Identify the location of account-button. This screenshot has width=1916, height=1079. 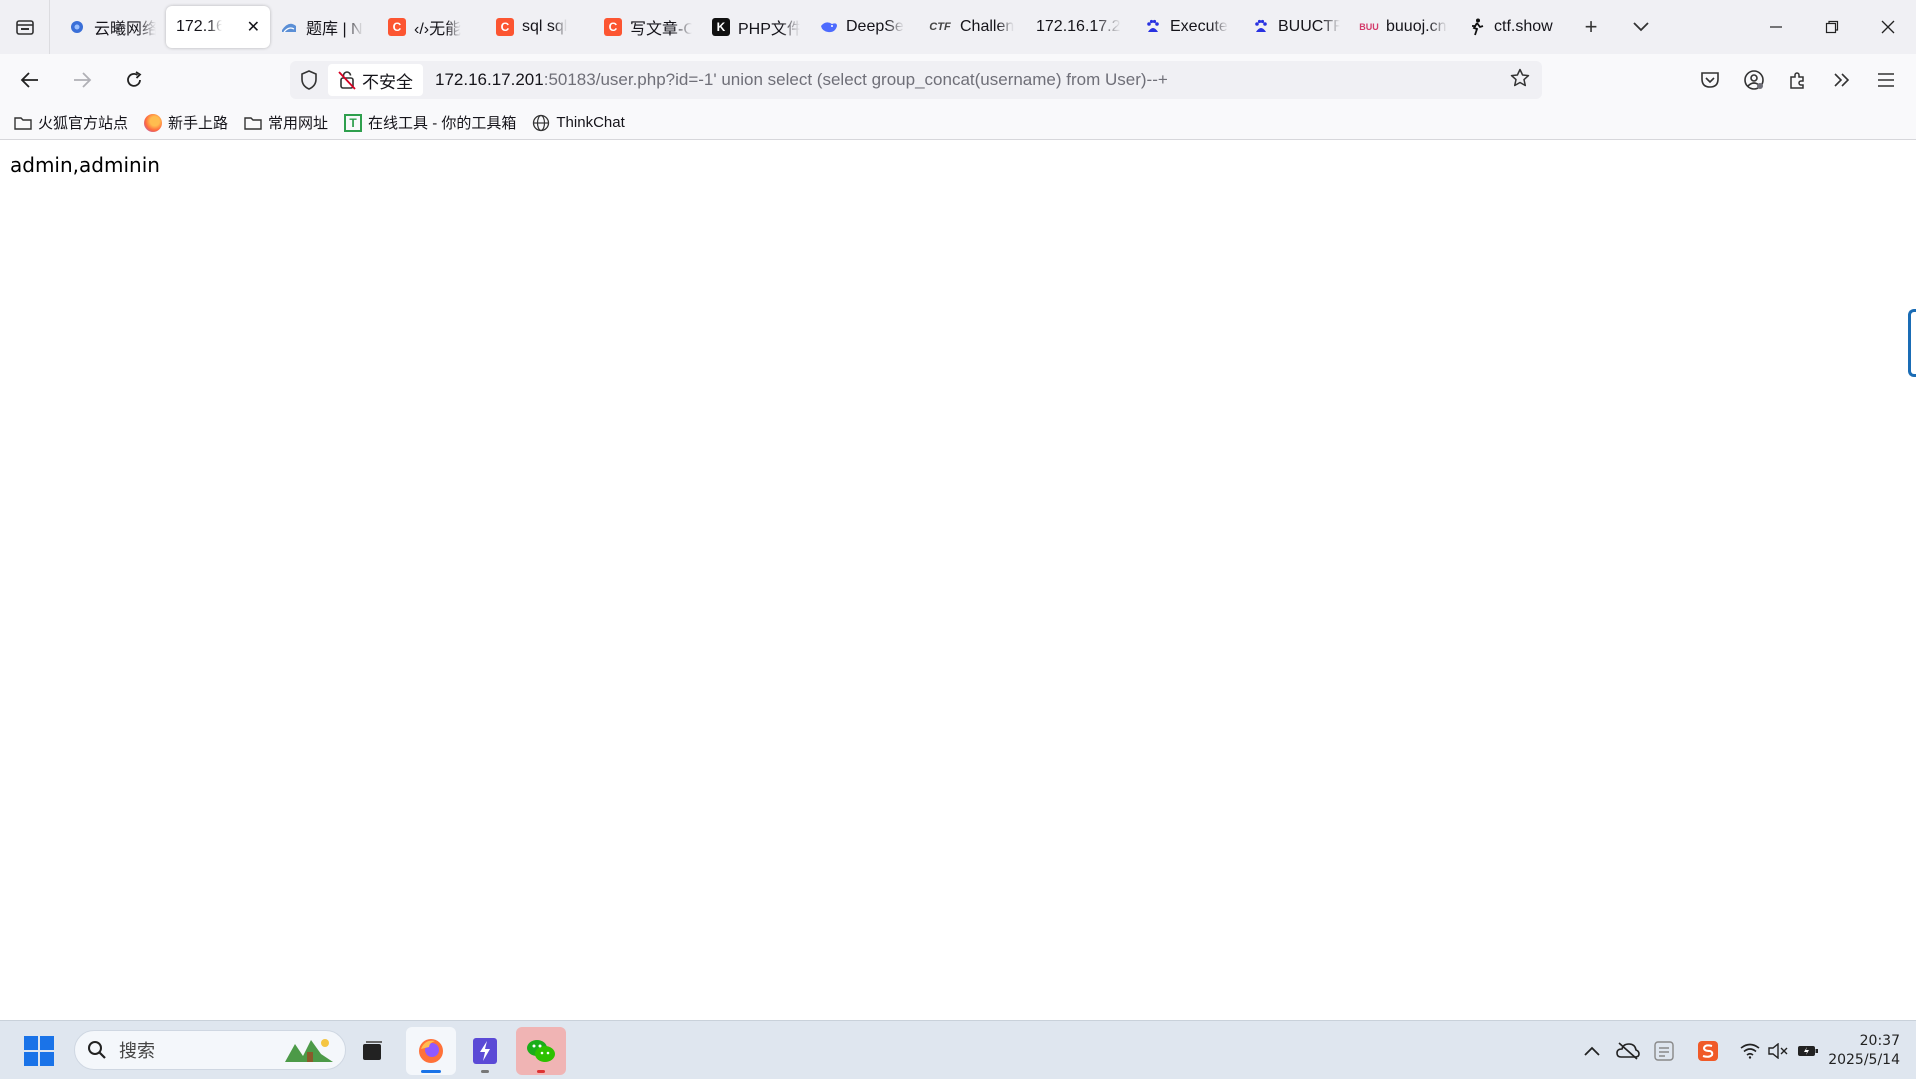
(1754, 80).